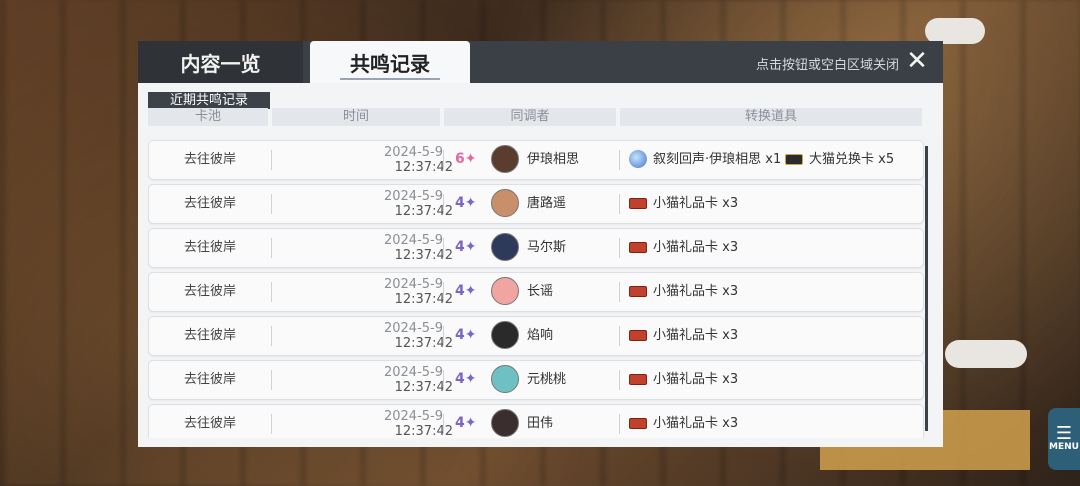  Describe the element at coordinates (917, 61) in the screenshot. I see `close-icon: ✕` at that location.